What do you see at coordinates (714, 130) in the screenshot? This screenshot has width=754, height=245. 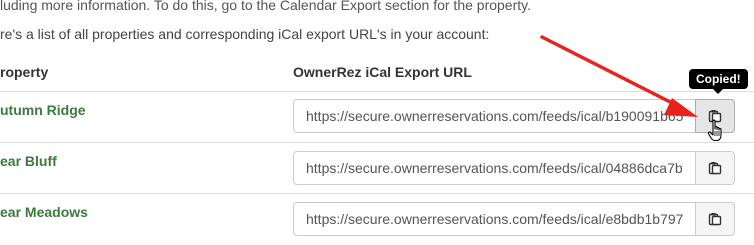 I see `hand-pointer-cursor-icon` at bounding box center [714, 130].